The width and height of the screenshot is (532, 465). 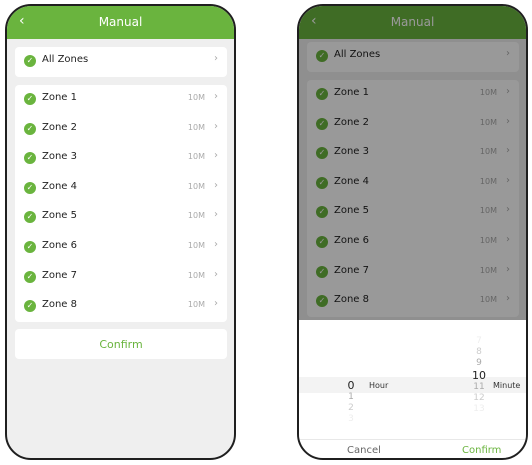 What do you see at coordinates (351, 385) in the screenshot?
I see `hour-selected: 0` at bounding box center [351, 385].